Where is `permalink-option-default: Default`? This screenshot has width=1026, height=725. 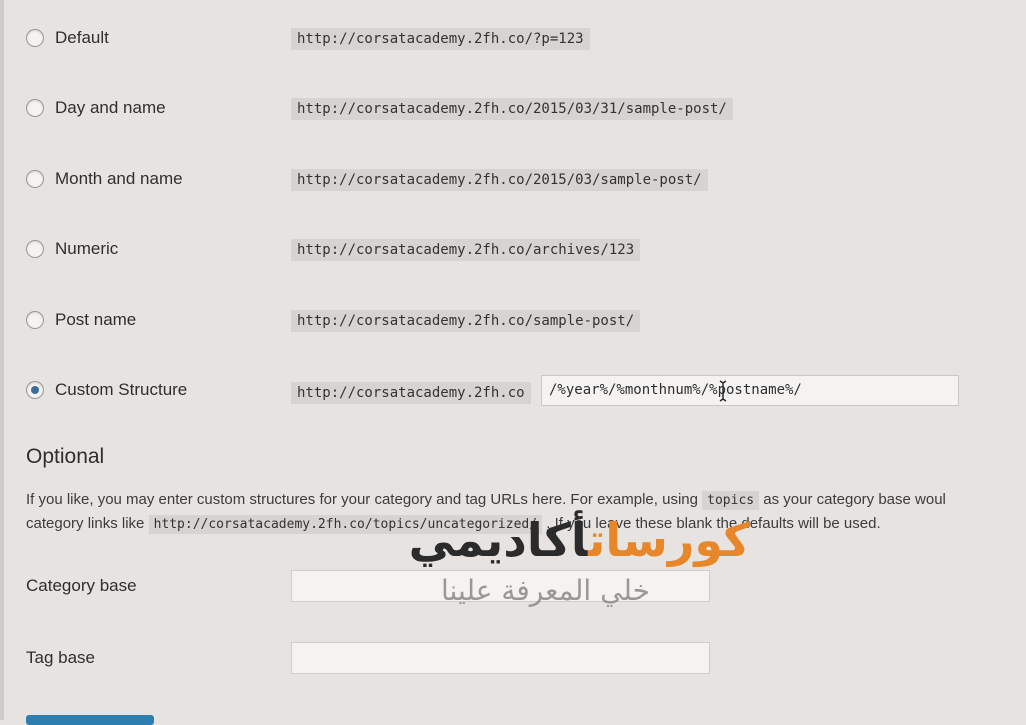 permalink-option-default: Default is located at coordinates (67, 38).